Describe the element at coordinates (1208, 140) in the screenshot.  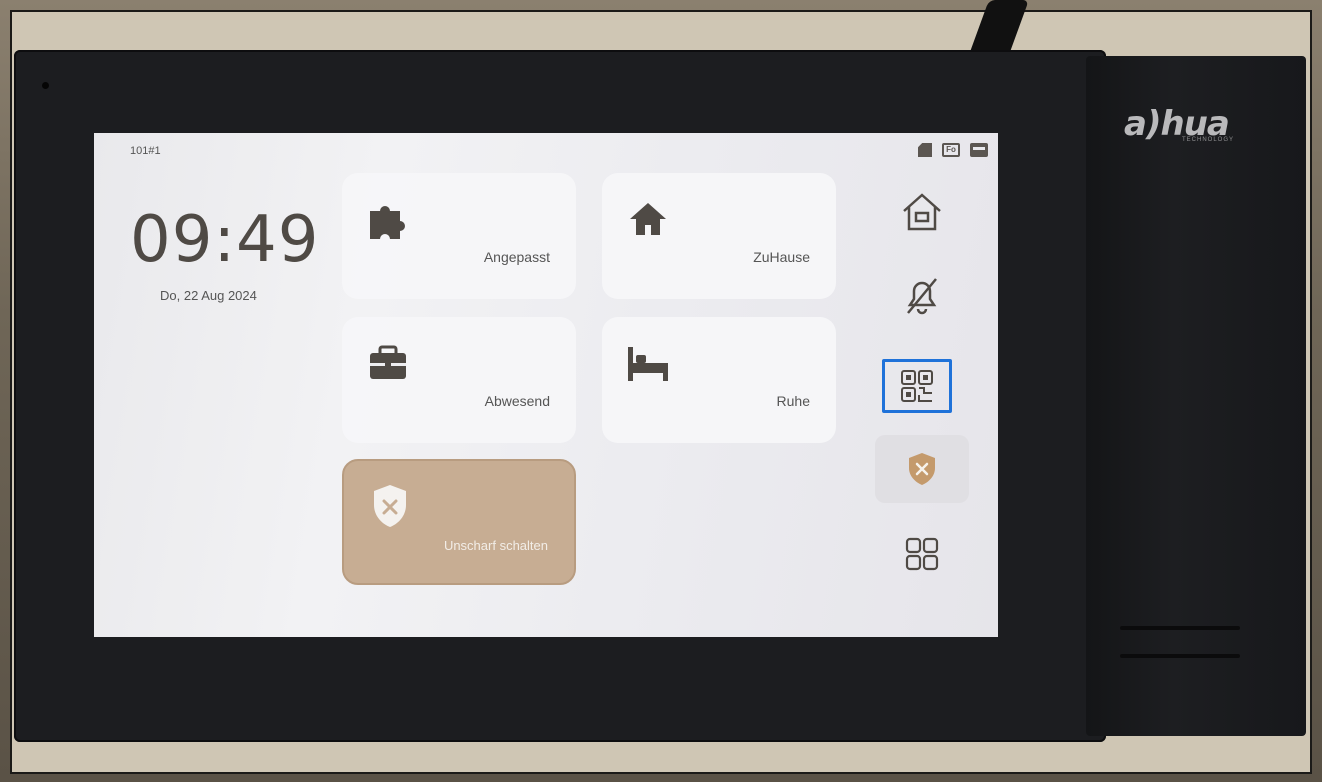
I see `brand-subtitle: TECHNOLOGY` at that location.